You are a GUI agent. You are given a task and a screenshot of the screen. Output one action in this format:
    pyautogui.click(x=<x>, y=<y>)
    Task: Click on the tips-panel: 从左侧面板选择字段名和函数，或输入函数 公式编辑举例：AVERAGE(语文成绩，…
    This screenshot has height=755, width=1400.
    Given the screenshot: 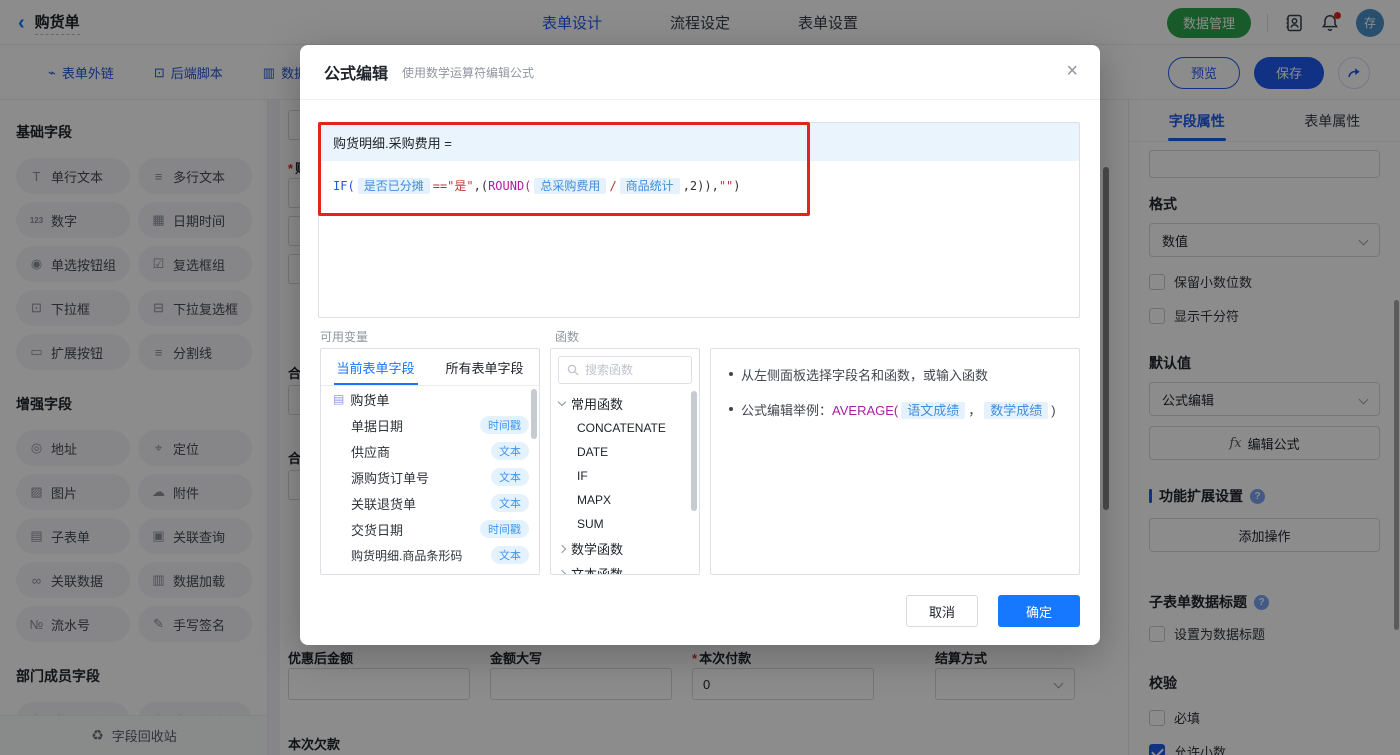 What is the action you would take?
    pyautogui.click(x=895, y=461)
    